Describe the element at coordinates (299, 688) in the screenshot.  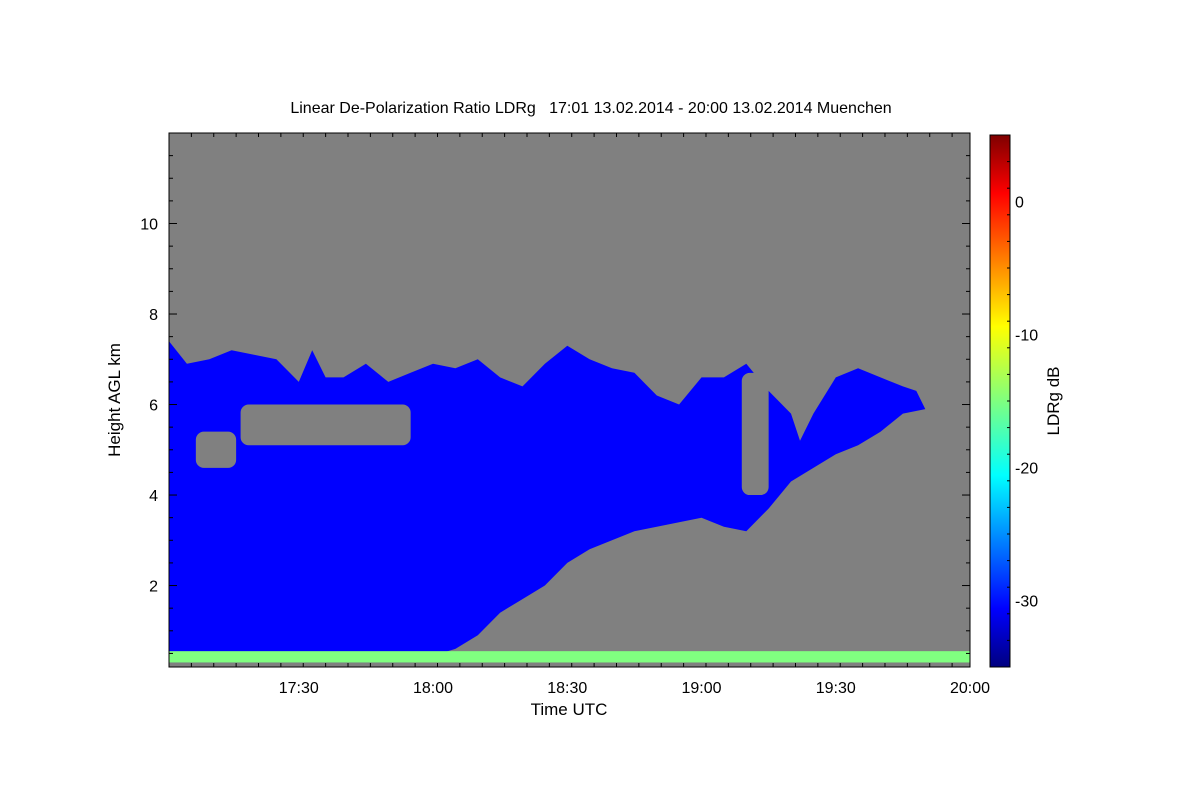
I see `x-tick-label: 17:30` at that location.